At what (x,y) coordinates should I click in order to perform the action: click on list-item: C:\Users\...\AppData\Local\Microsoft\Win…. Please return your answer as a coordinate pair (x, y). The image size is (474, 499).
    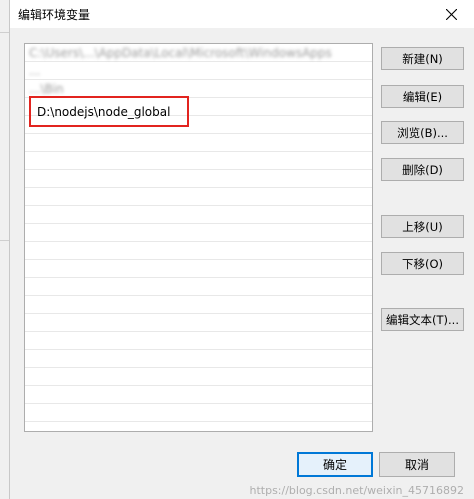
    Looking at the image, I should click on (198, 53).